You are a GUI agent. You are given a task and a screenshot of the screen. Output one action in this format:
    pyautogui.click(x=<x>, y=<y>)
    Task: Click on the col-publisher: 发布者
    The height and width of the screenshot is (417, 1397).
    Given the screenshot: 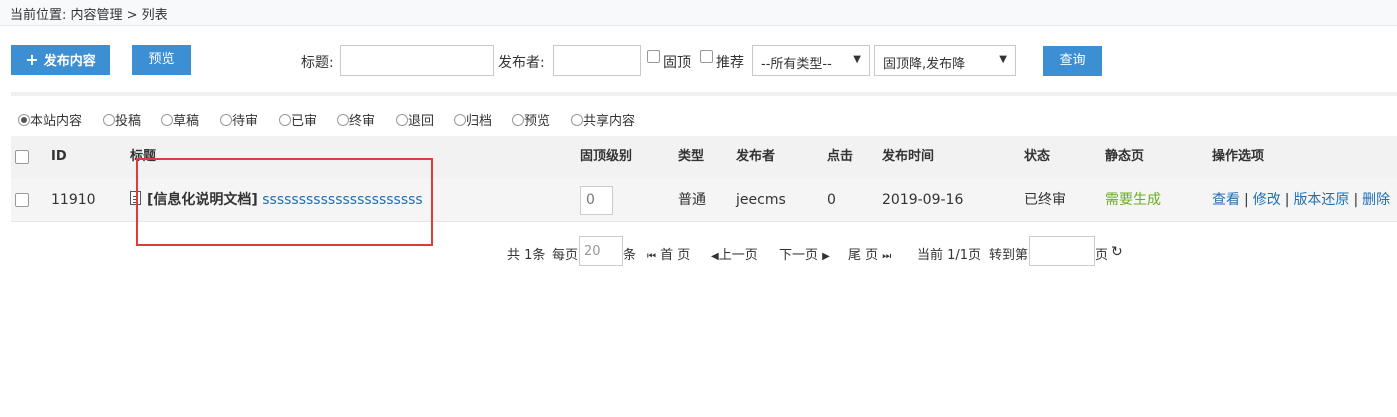 What is the action you would take?
    pyautogui.click(x=756, y=156)
    